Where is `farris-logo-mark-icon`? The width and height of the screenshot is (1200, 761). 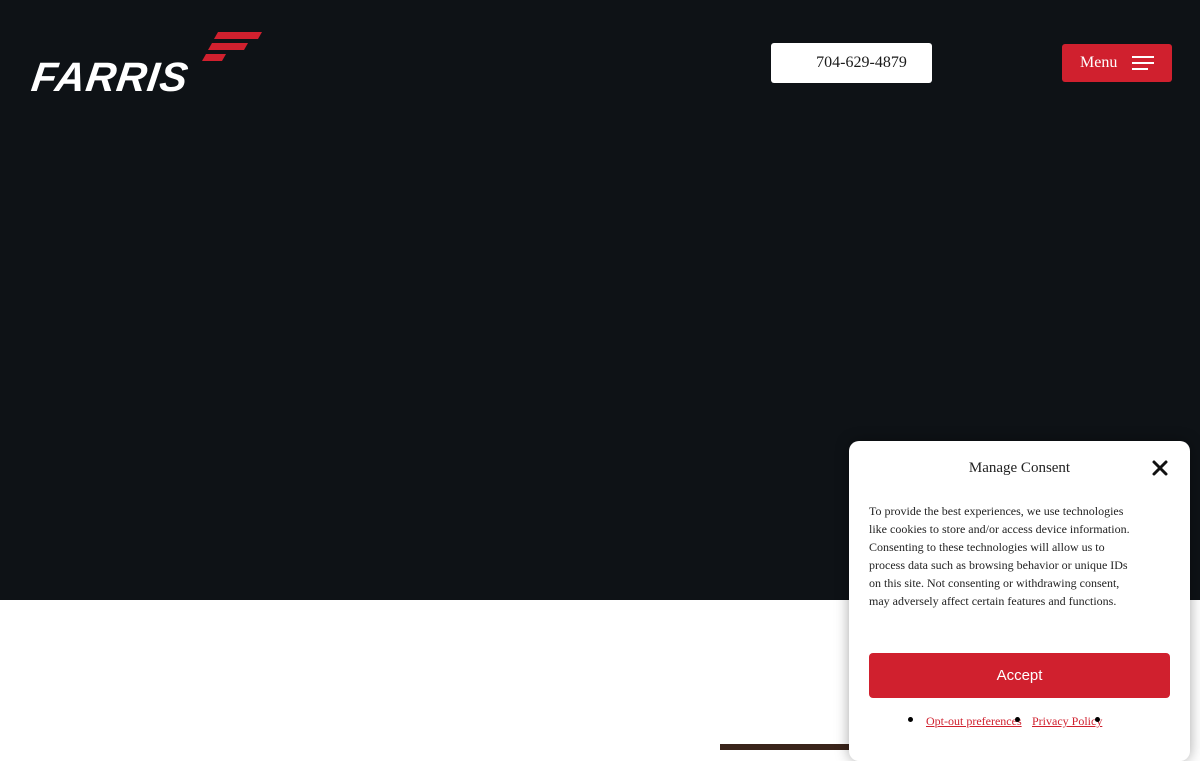
farris-logo-mark-icon is located at coordinates (232, 46).